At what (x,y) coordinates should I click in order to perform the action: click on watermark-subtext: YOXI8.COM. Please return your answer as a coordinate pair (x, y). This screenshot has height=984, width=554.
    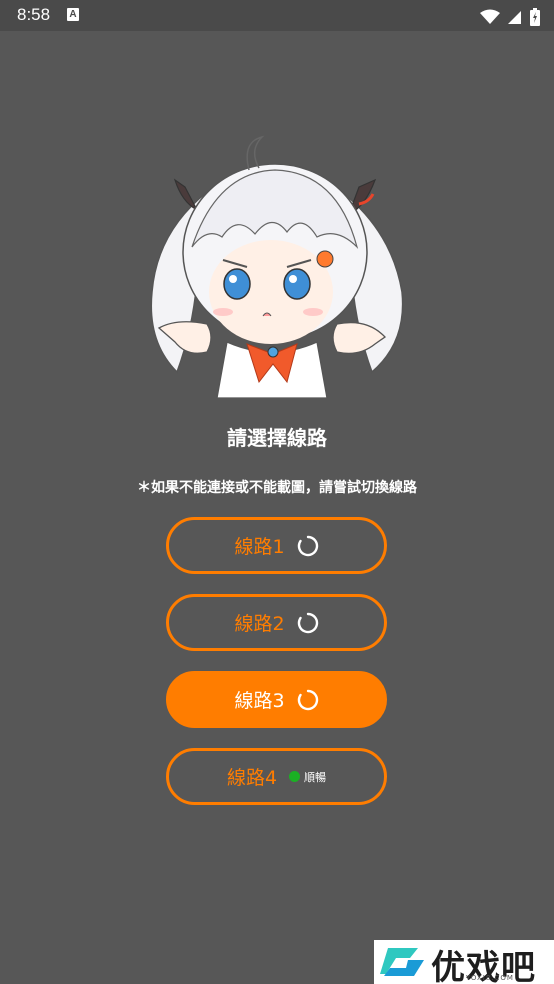
    Looking at the image, I should click on (490, 978).